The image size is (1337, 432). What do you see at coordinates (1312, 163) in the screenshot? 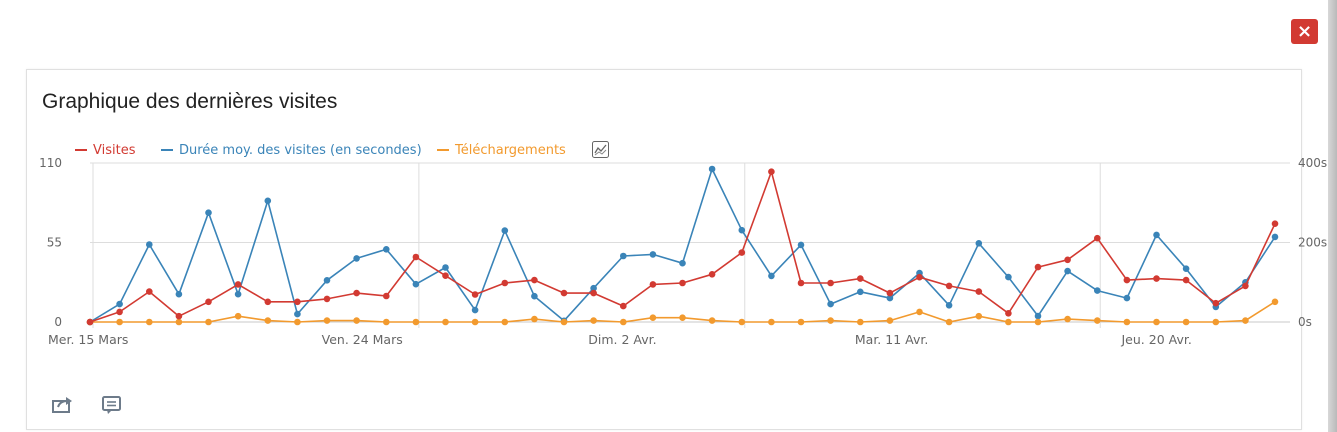
I see `y-right-tick-label: 400s` at bounding box center [1312, 163].